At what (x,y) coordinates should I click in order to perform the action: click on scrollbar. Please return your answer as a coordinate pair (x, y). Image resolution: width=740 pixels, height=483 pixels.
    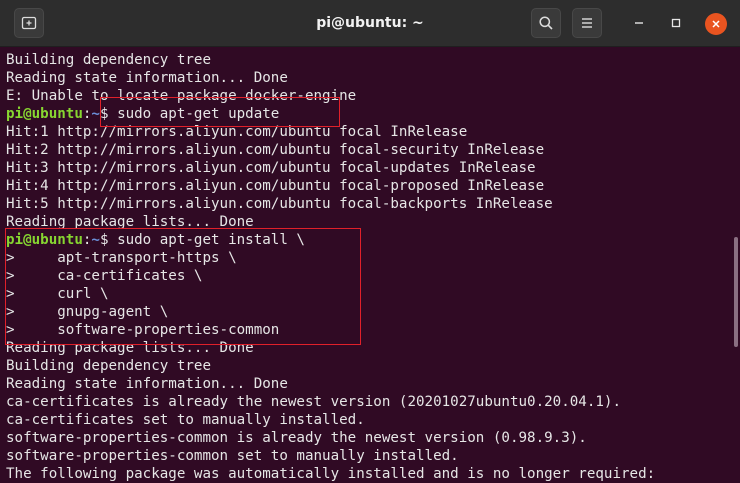
    Looking at the image, I should click on (736, 292).